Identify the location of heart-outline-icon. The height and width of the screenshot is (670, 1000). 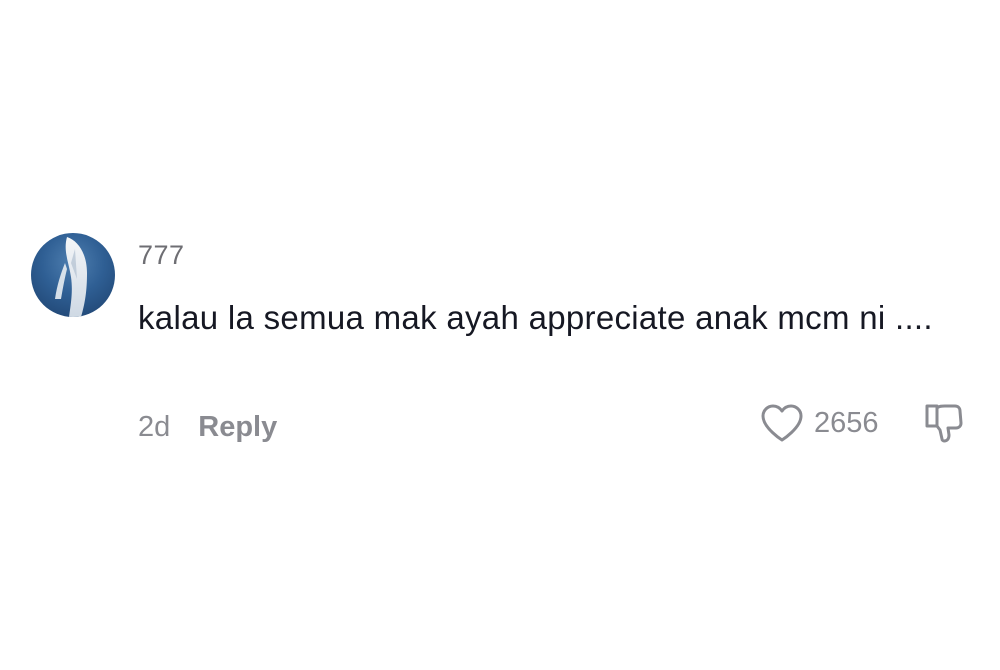
(782, 423).